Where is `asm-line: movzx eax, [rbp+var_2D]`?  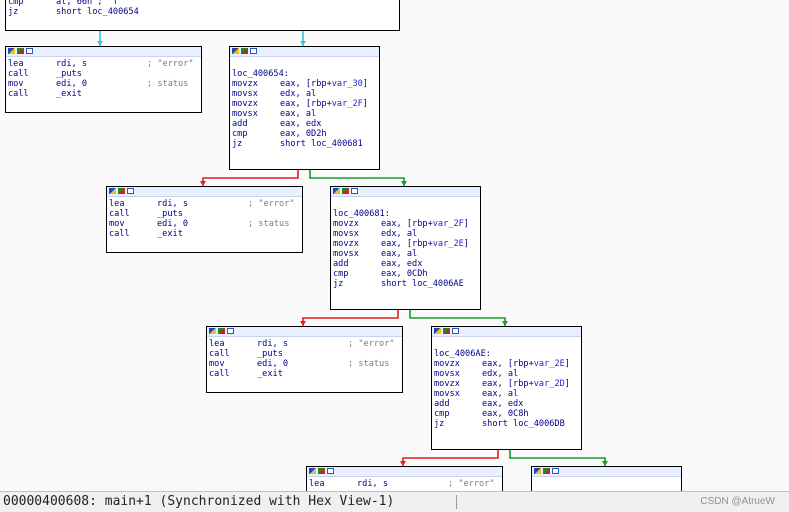 asm-line: movzx eax, [rbp+var_2D] is located at coordinates (507, 384).